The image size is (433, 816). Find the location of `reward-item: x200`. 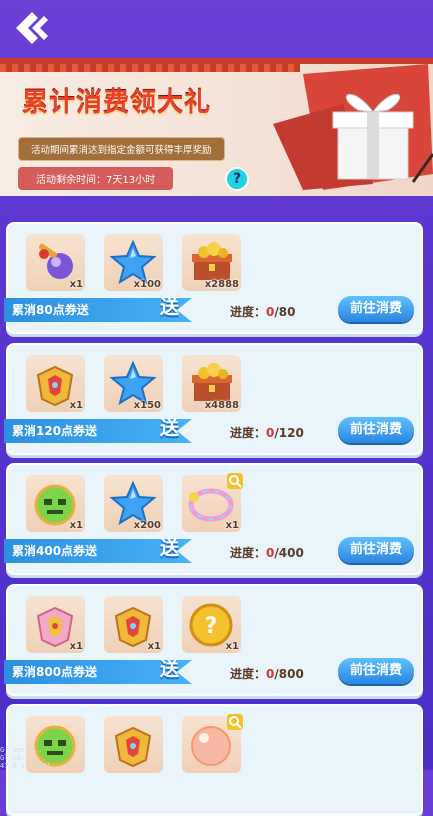

reward-item: x200 is located at coordinates (133, 503).